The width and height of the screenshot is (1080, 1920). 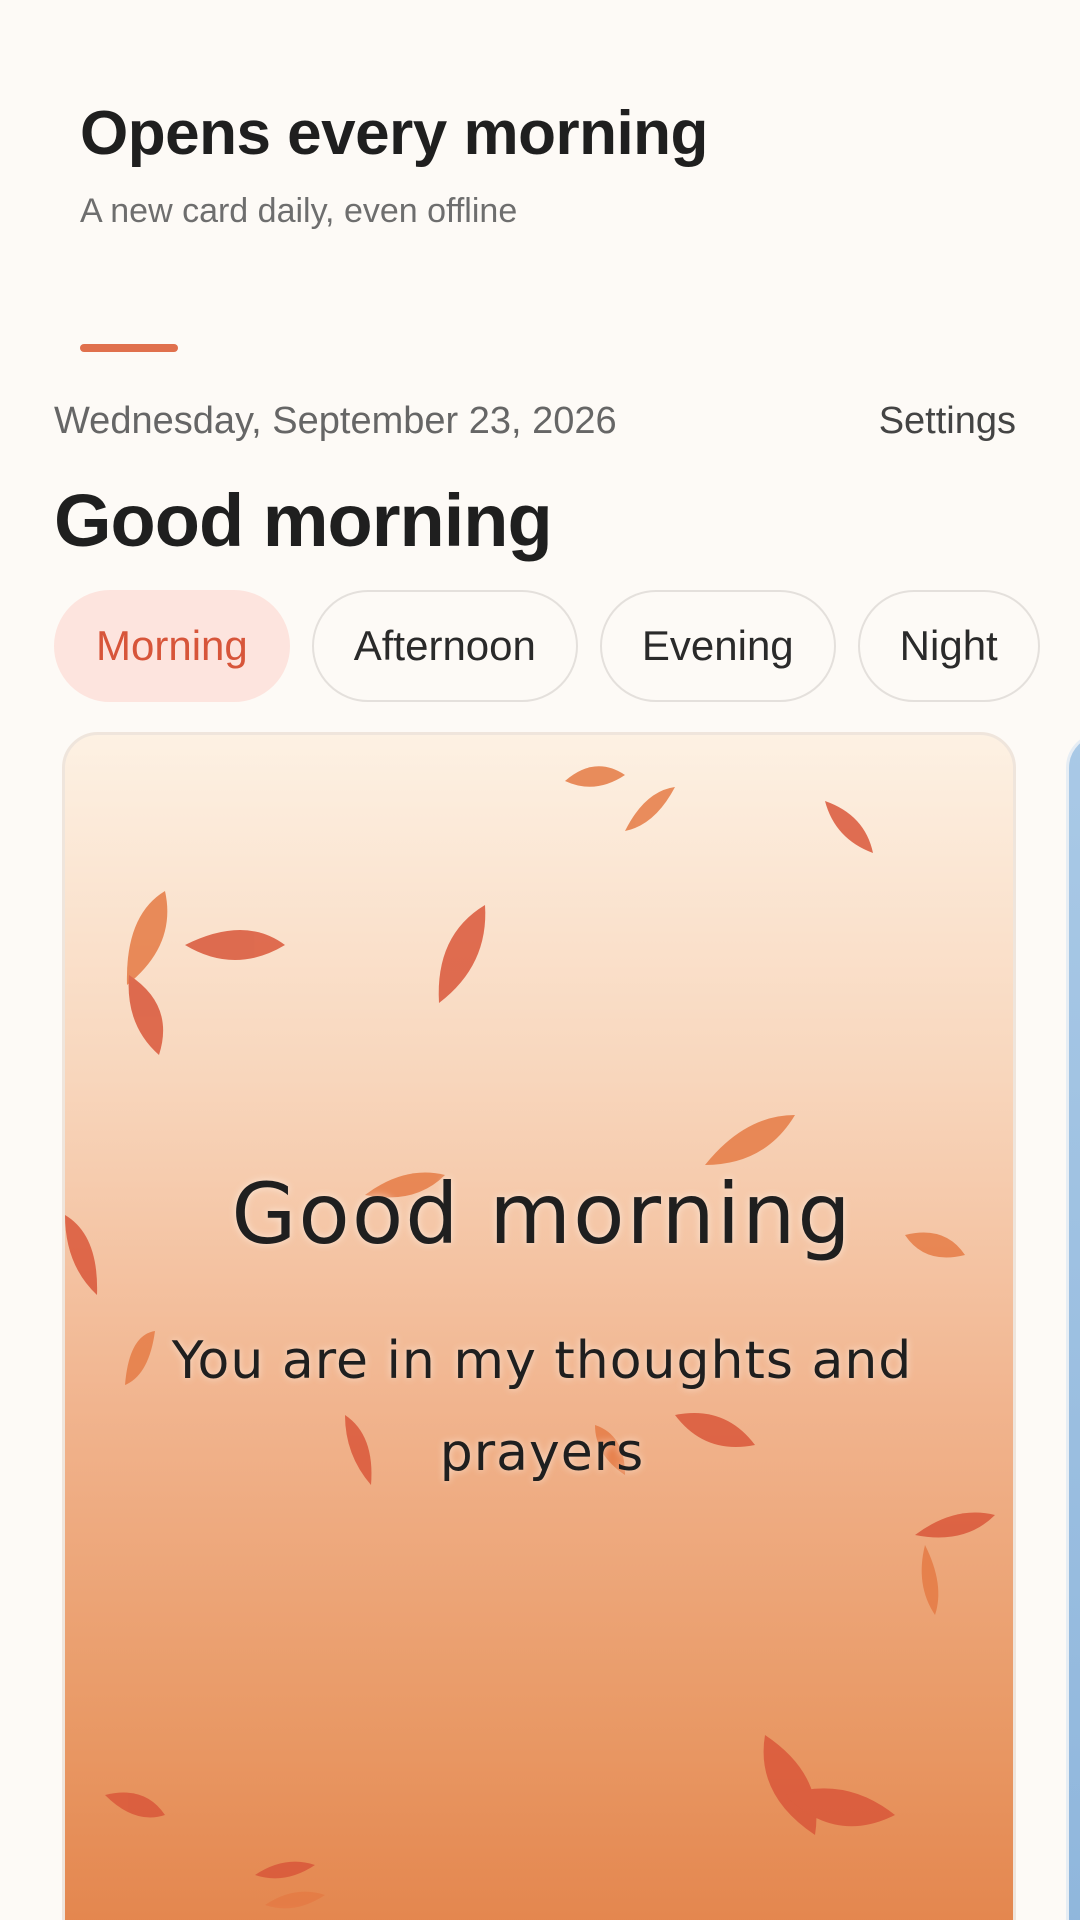 I want to click on current-date: Wednesday, September 23, 2026, so click(x=335, y=421).